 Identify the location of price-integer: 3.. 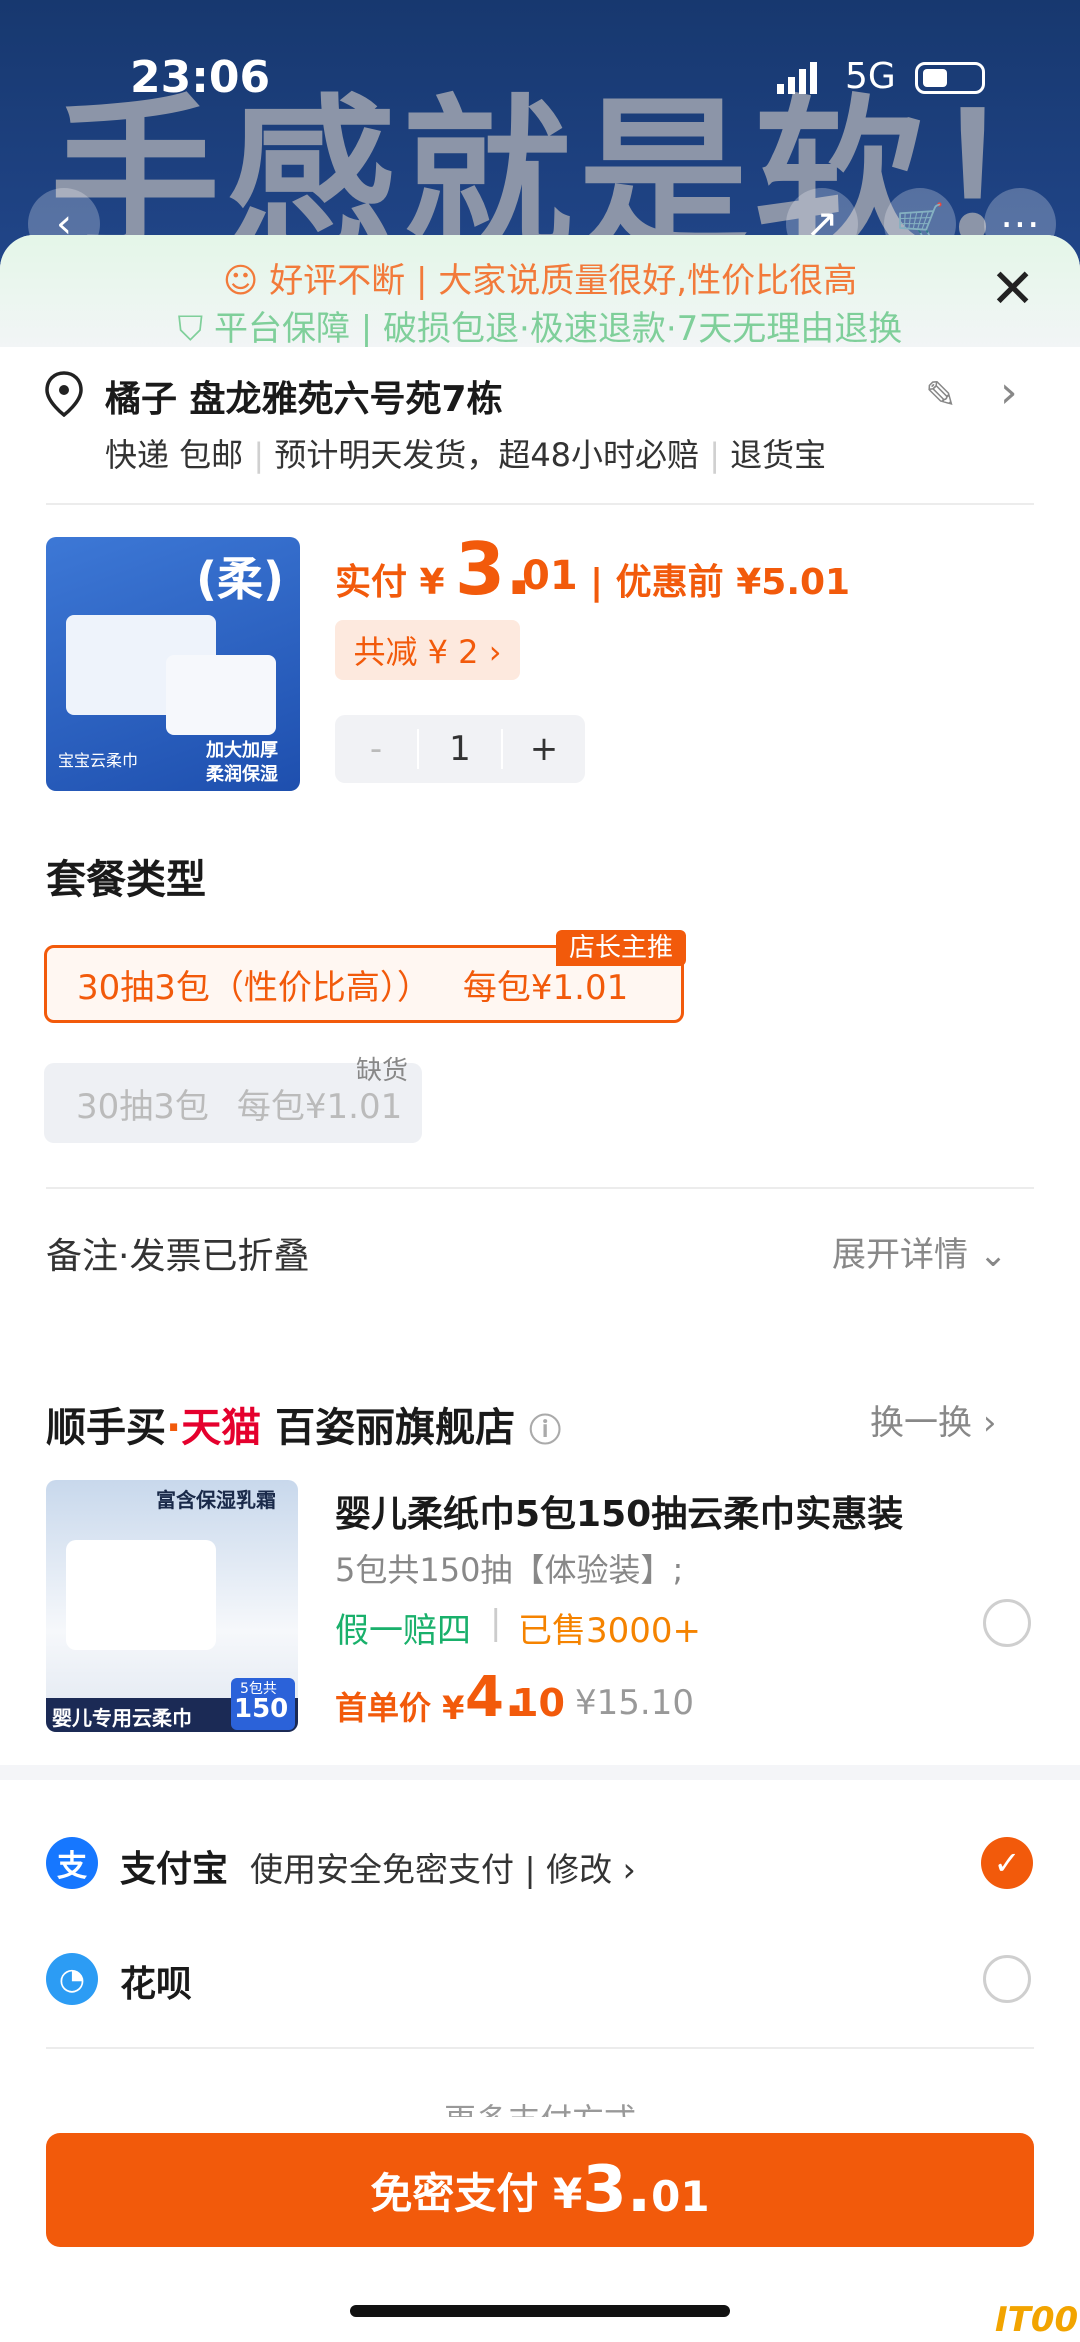
(494, 569).